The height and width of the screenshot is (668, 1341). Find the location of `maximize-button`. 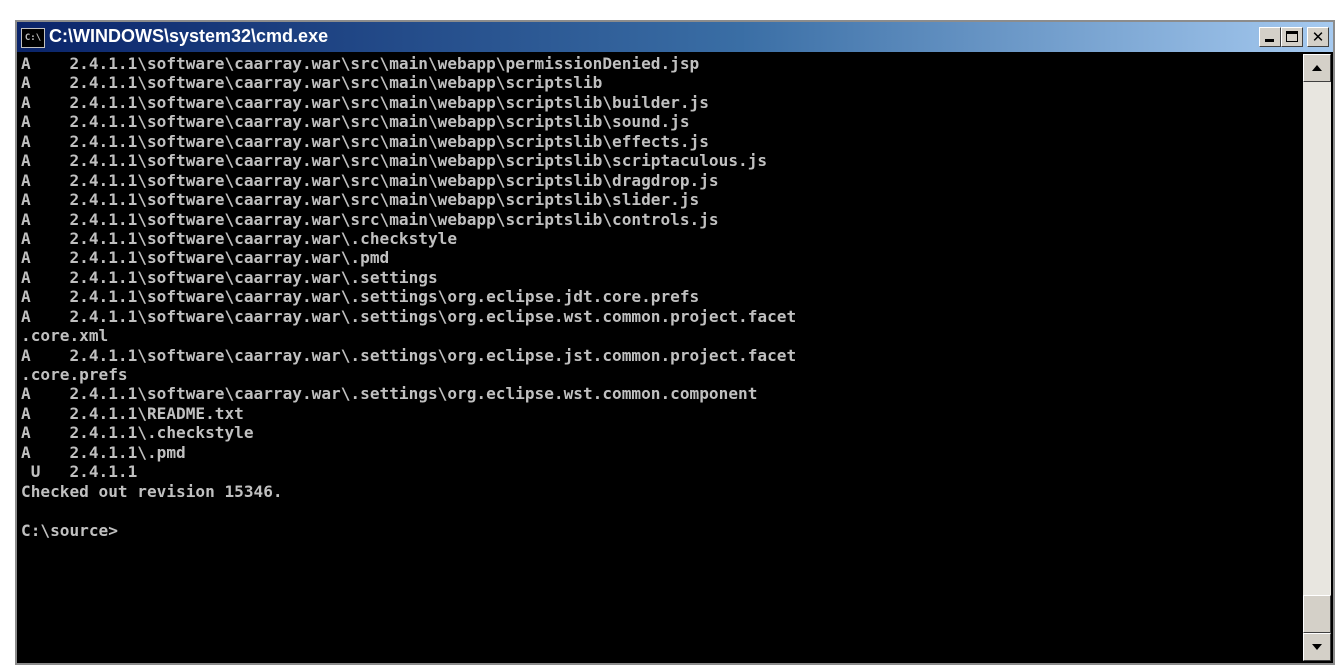

maximize-button is located at coordinates (1292, 37).